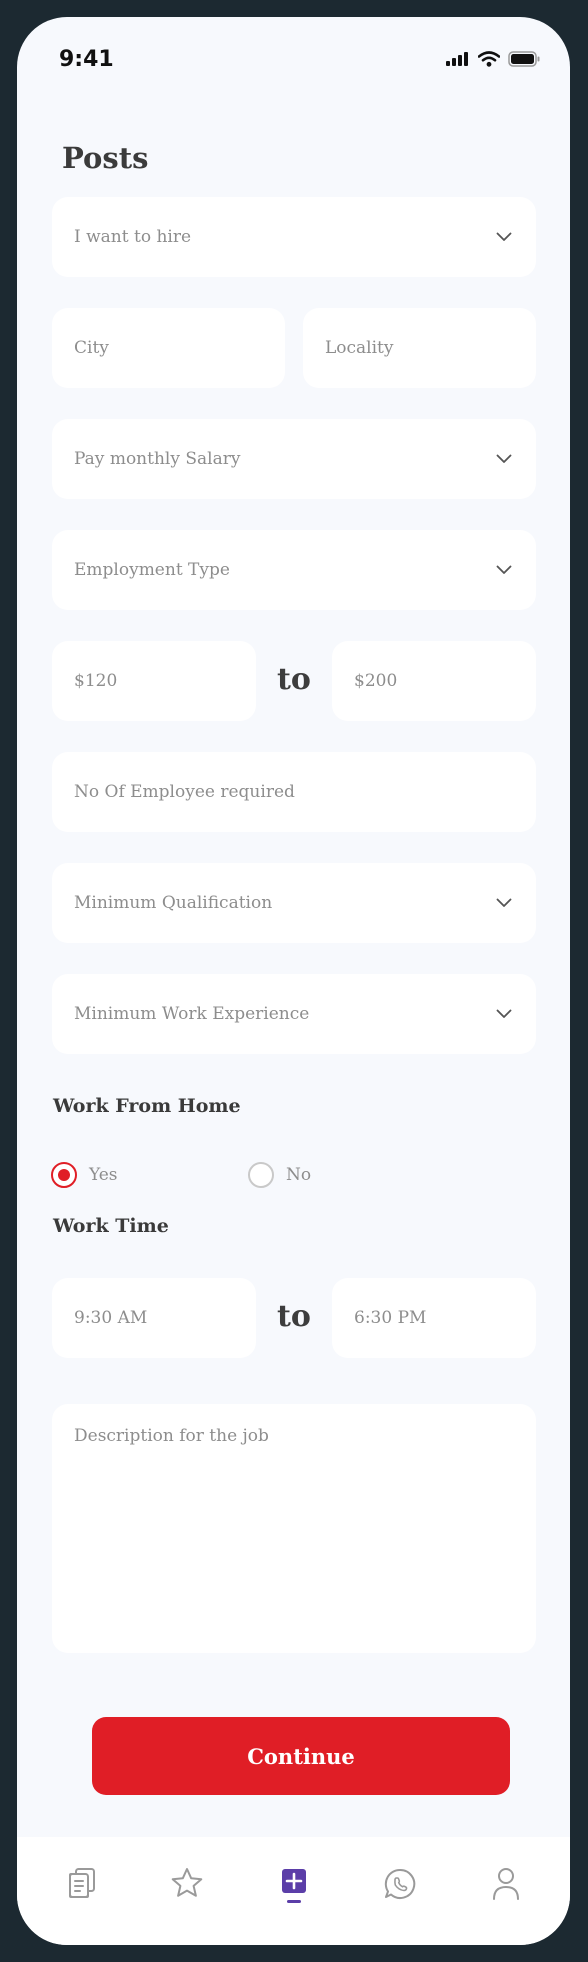 The height and width of the screenshot is (1962, 588). Describe the element at coordinates (400, 1883) in the screenshot. I see `chat-icon` at that location.